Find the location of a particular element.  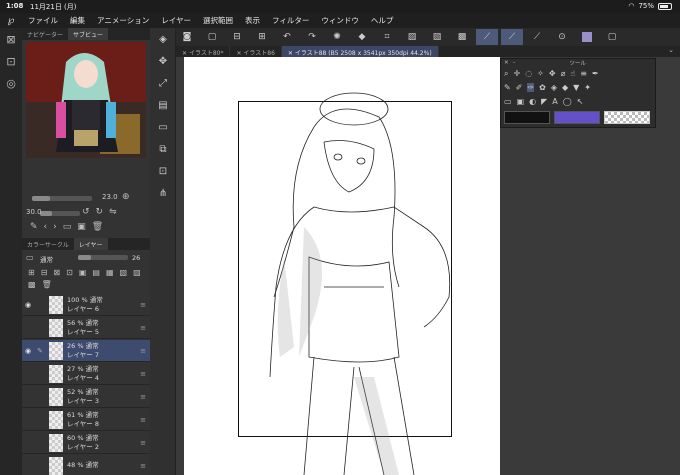

flip-icon: ⇋ is located at coordinates (113, 212).